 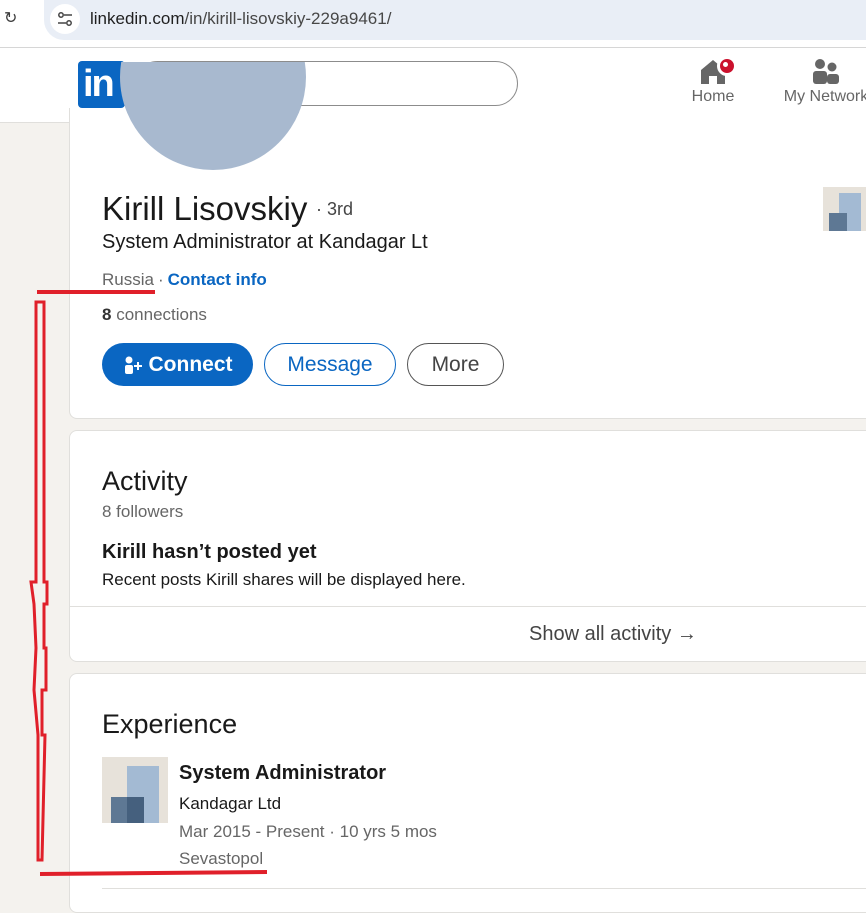 What do you see at coordinates (221, 858) in the screenshot?
I see `job-location: Sevastopol` at bounding box center [221, 858].